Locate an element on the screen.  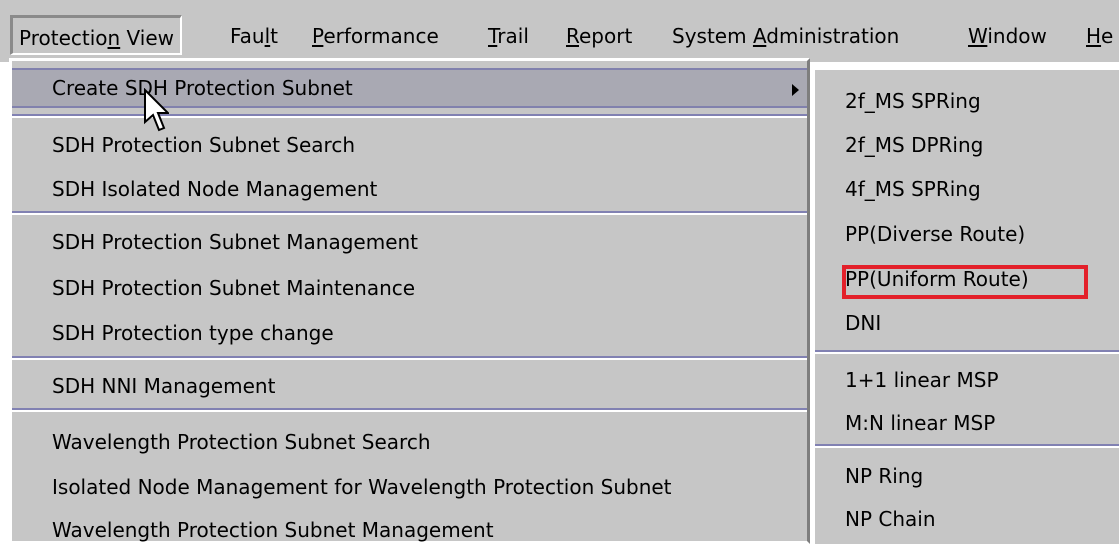
menu-system-administration: System Administration is located at coordinates (785, 36).